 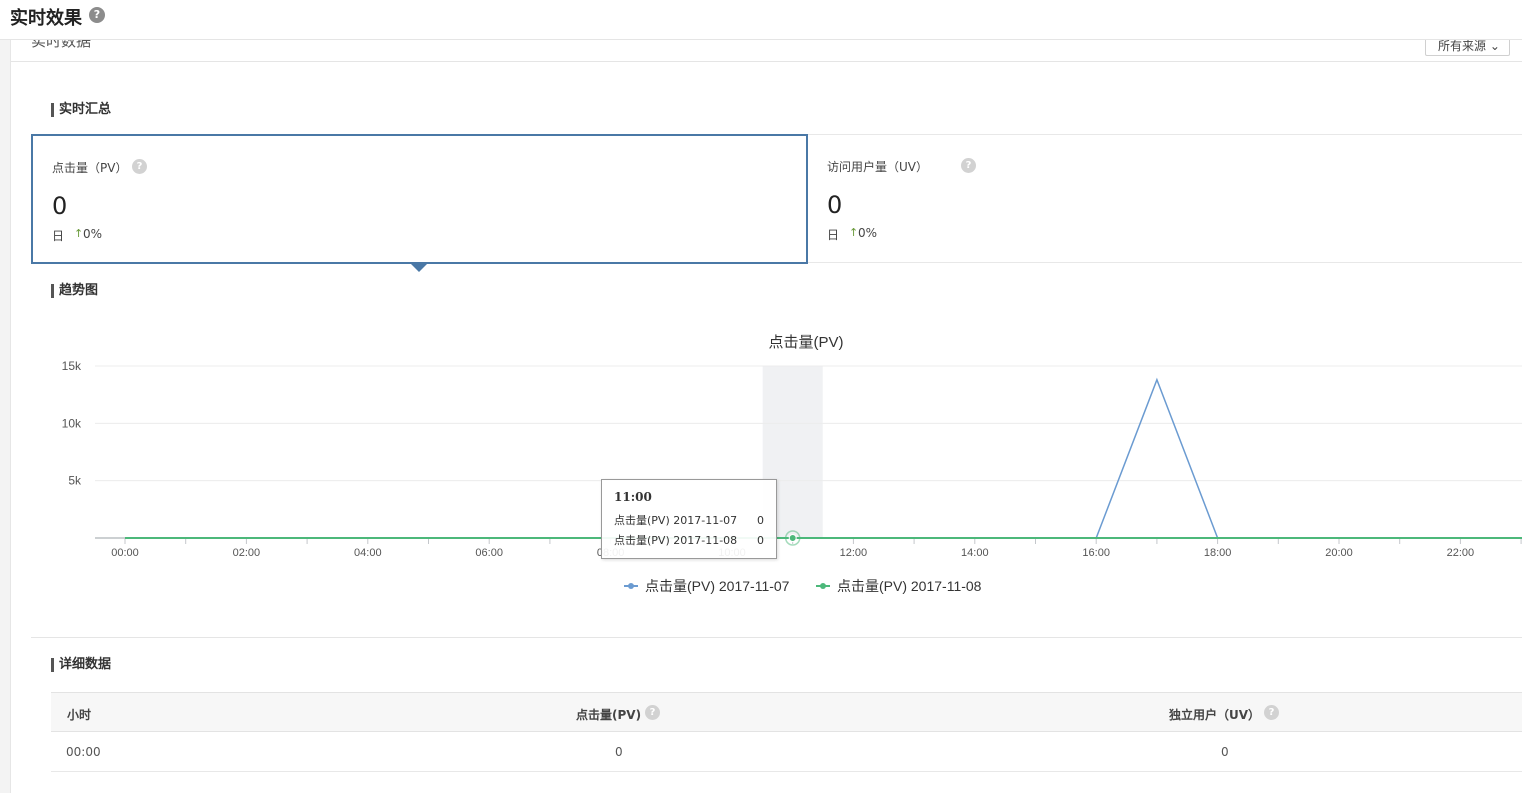 I want to click on chevron-down-icon: ⌄, so click(x=1494, y=46).